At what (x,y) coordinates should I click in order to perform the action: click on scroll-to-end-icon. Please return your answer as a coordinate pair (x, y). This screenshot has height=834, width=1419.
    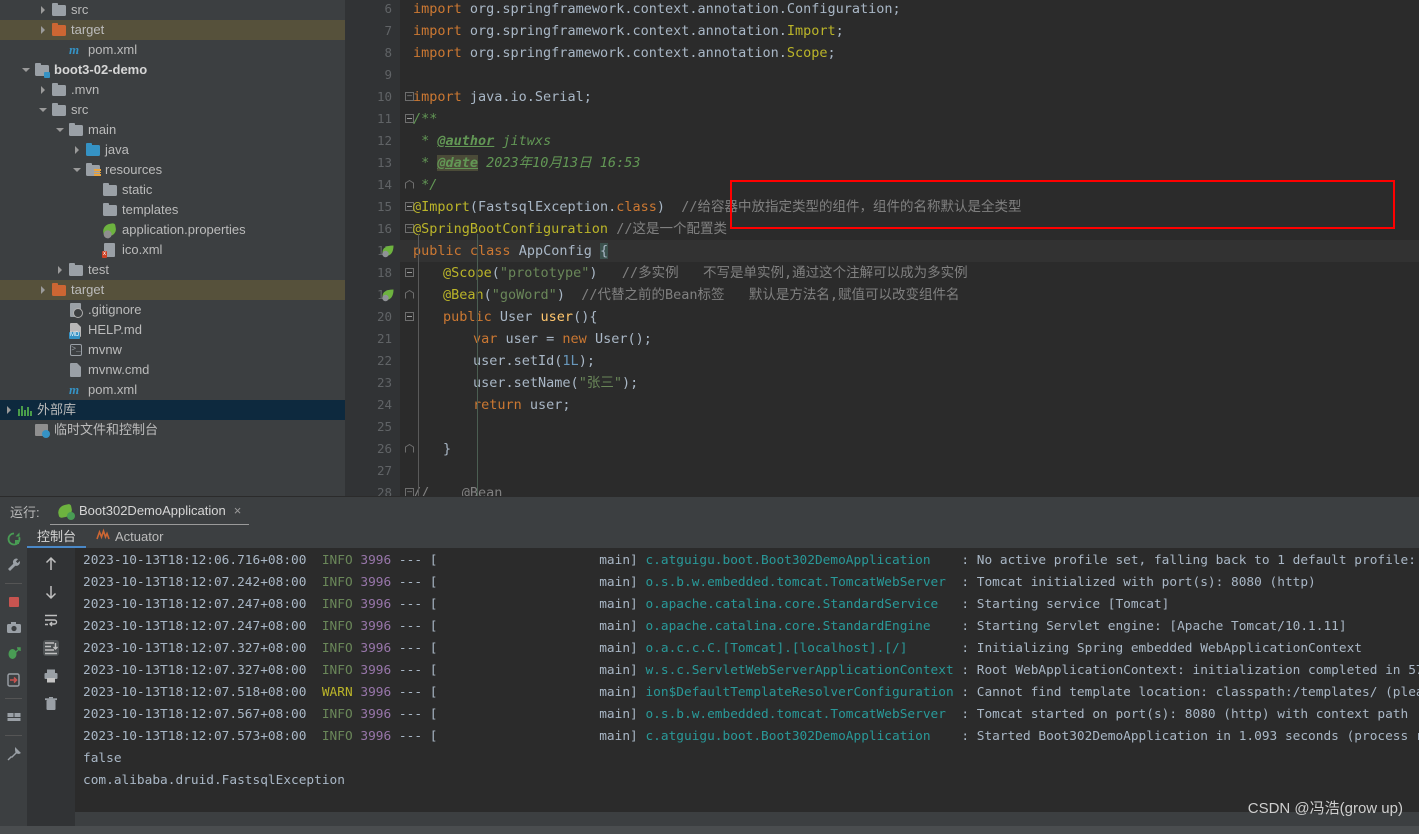
    Looking at the image, I should click on (51, 648).